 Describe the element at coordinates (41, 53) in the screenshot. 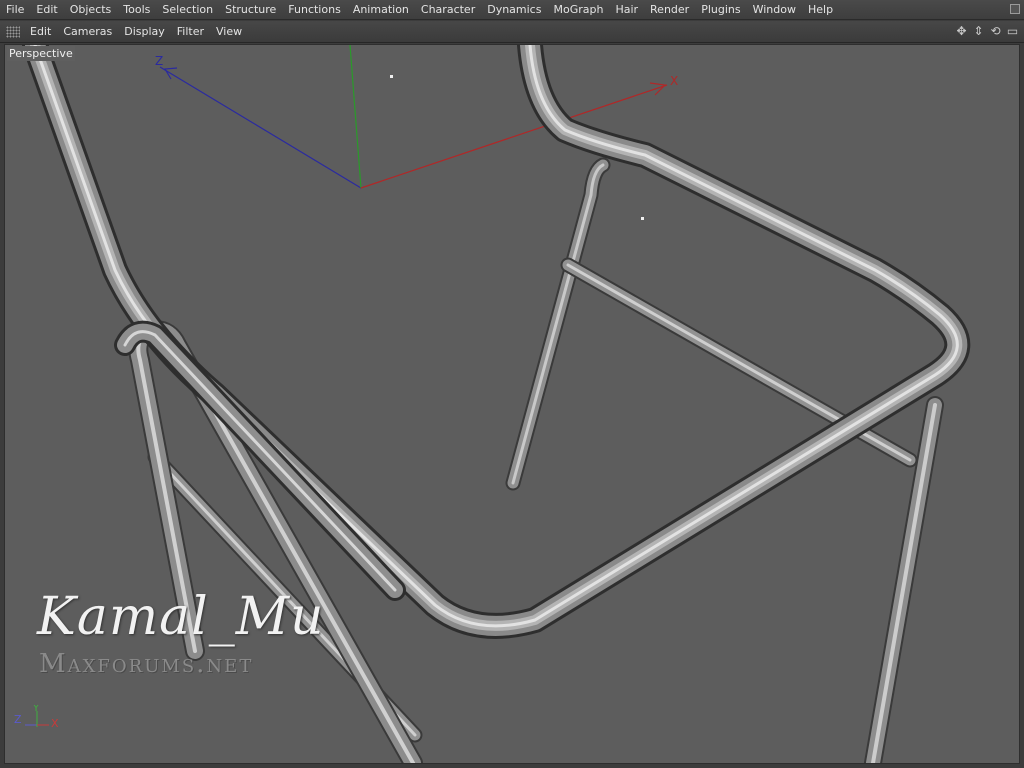

I see `viewport-label: Perspective` at that location.